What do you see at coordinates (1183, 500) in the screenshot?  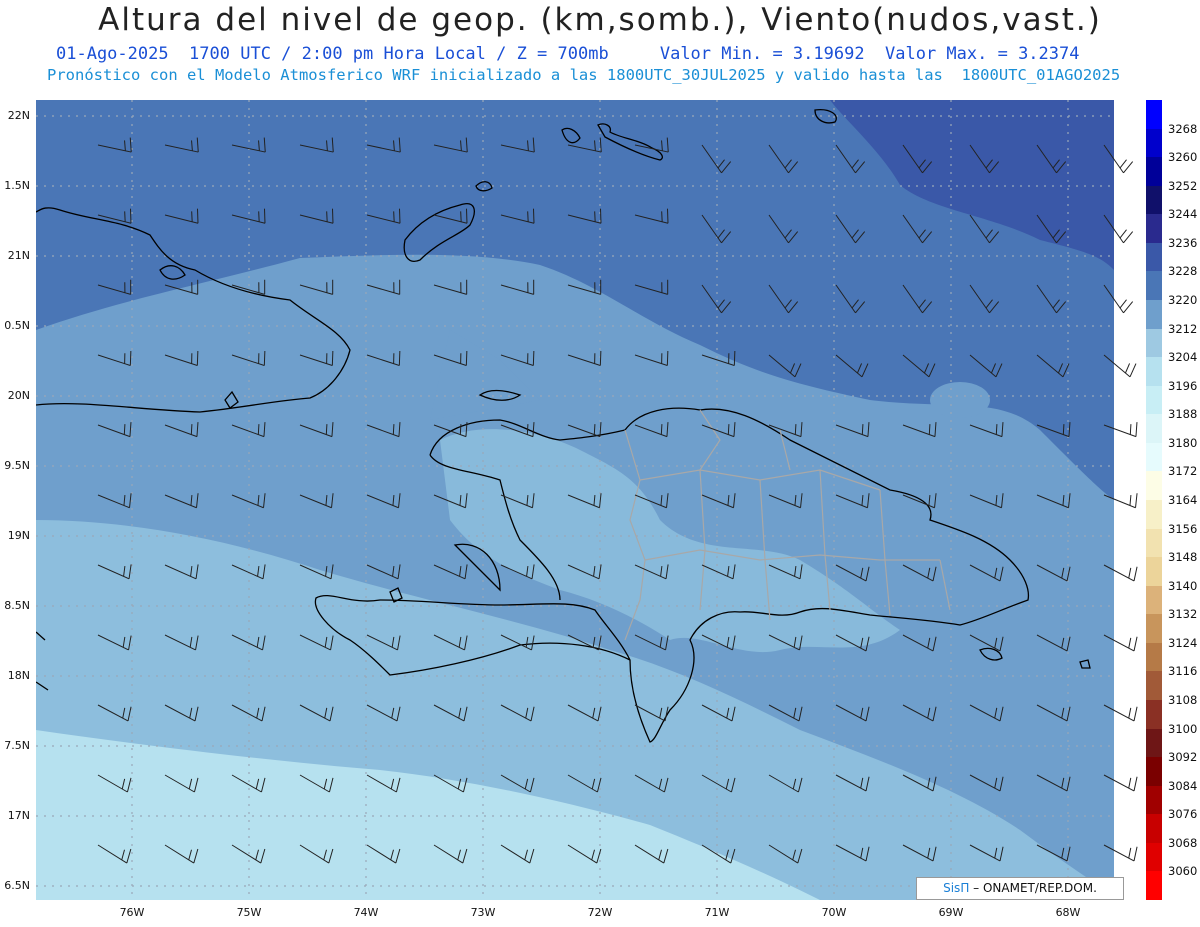 I see `colorbar-label: 3164` at bounding box center [1183, 500].